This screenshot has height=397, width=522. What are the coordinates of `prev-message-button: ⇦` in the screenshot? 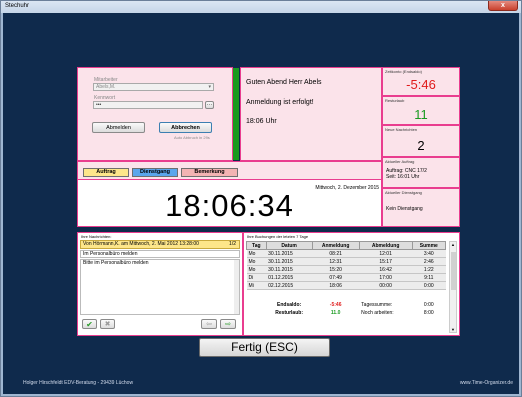 It's located at (209, 324).